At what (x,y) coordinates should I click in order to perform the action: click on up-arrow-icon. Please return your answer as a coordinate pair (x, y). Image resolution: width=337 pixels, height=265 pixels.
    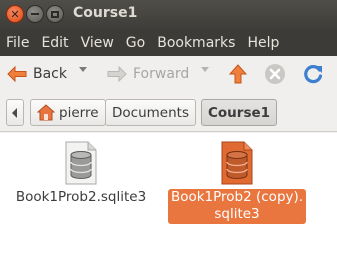
    Looking at the image, I should click on (238, 74).